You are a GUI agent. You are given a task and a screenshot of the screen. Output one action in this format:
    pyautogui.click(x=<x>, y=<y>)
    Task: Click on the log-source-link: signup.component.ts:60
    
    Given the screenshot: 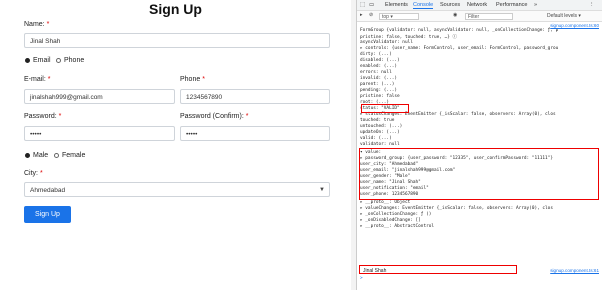 What is the action you would take?
    pyautogui.click(x=574, y=25)
    